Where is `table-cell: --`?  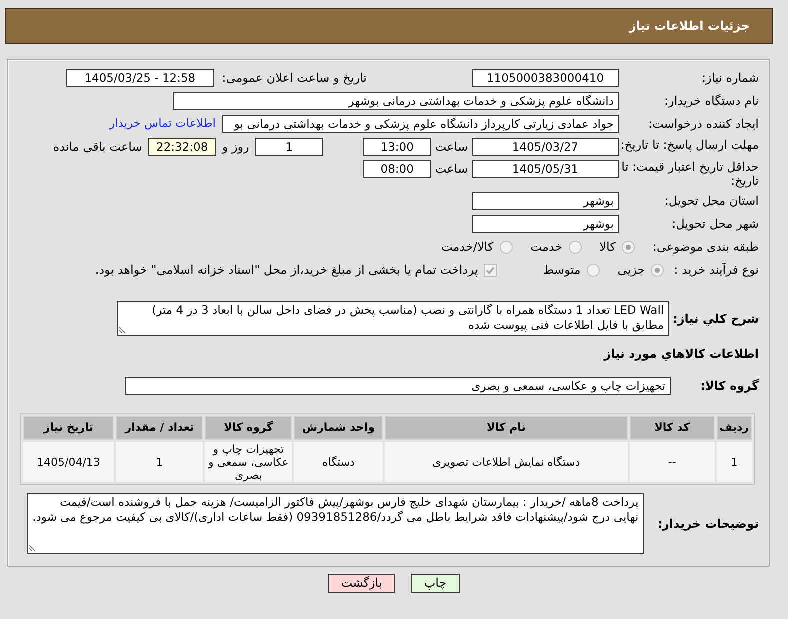
table-cell: -- is located at coordinates (672, 462).